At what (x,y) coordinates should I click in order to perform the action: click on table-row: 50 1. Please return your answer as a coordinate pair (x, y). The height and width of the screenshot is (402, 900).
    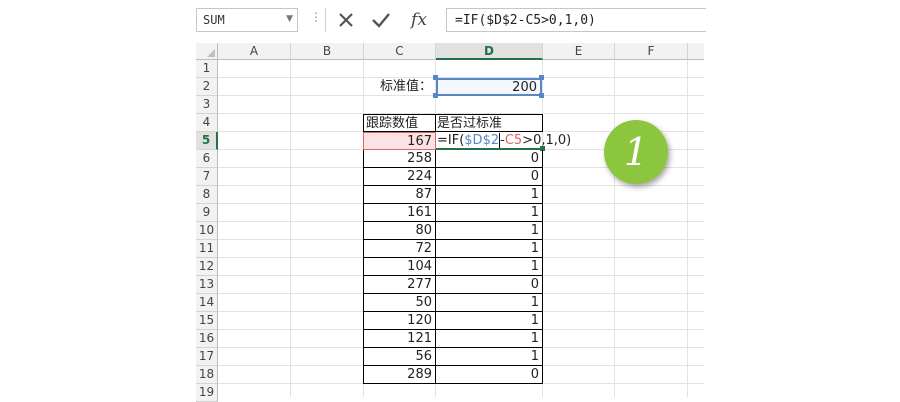
    Looking at the image, I should click on (453, 303).